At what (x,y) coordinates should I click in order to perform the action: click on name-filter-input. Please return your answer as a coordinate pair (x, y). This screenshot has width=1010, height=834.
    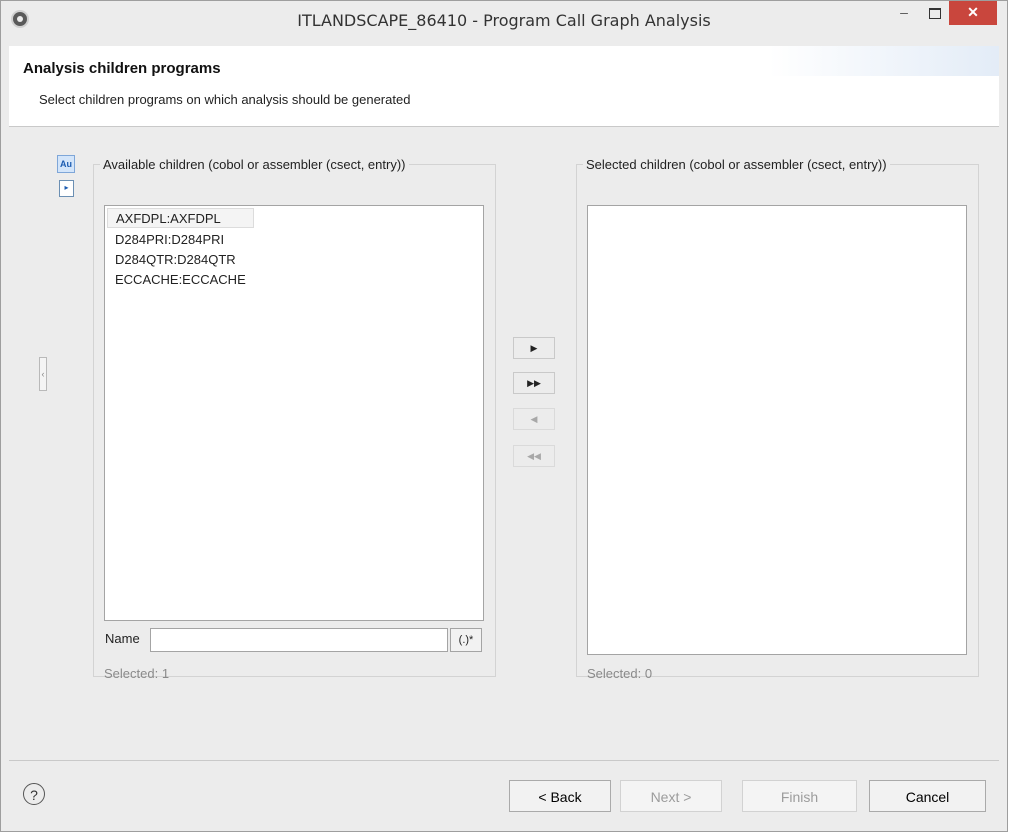
    Looking at the image, I should click on (299, 640).